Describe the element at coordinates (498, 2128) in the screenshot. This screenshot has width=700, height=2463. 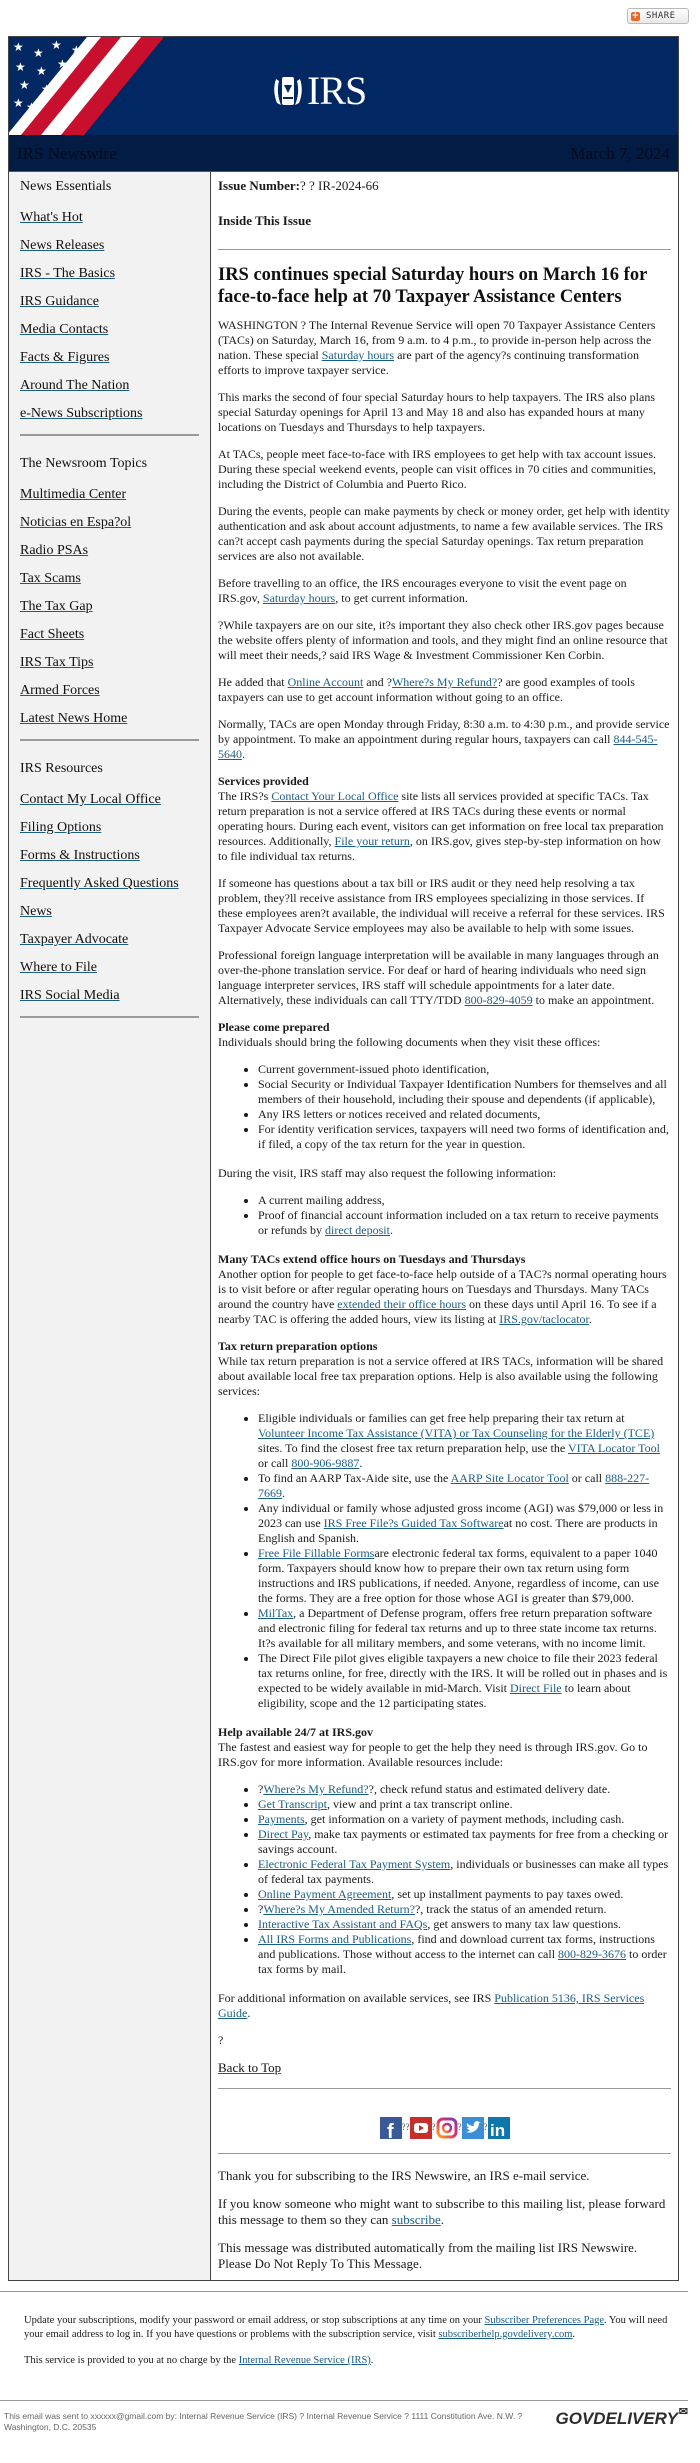
I see `linkedin-icon: in` at that location.